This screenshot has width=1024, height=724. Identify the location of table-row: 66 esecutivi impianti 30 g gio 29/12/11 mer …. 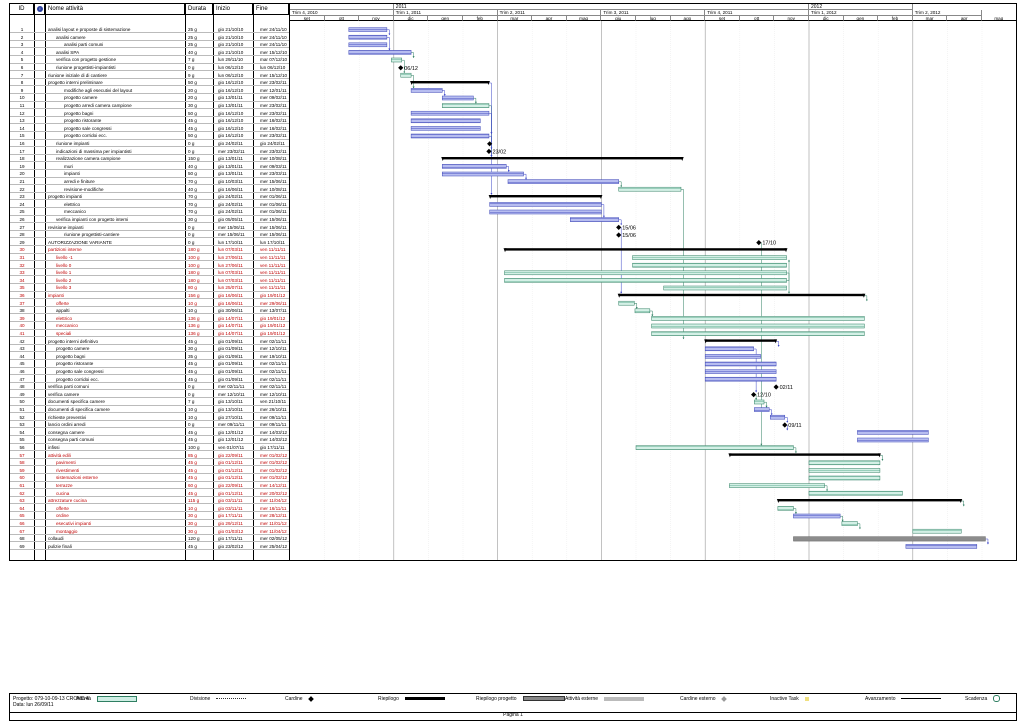
(149, 524).